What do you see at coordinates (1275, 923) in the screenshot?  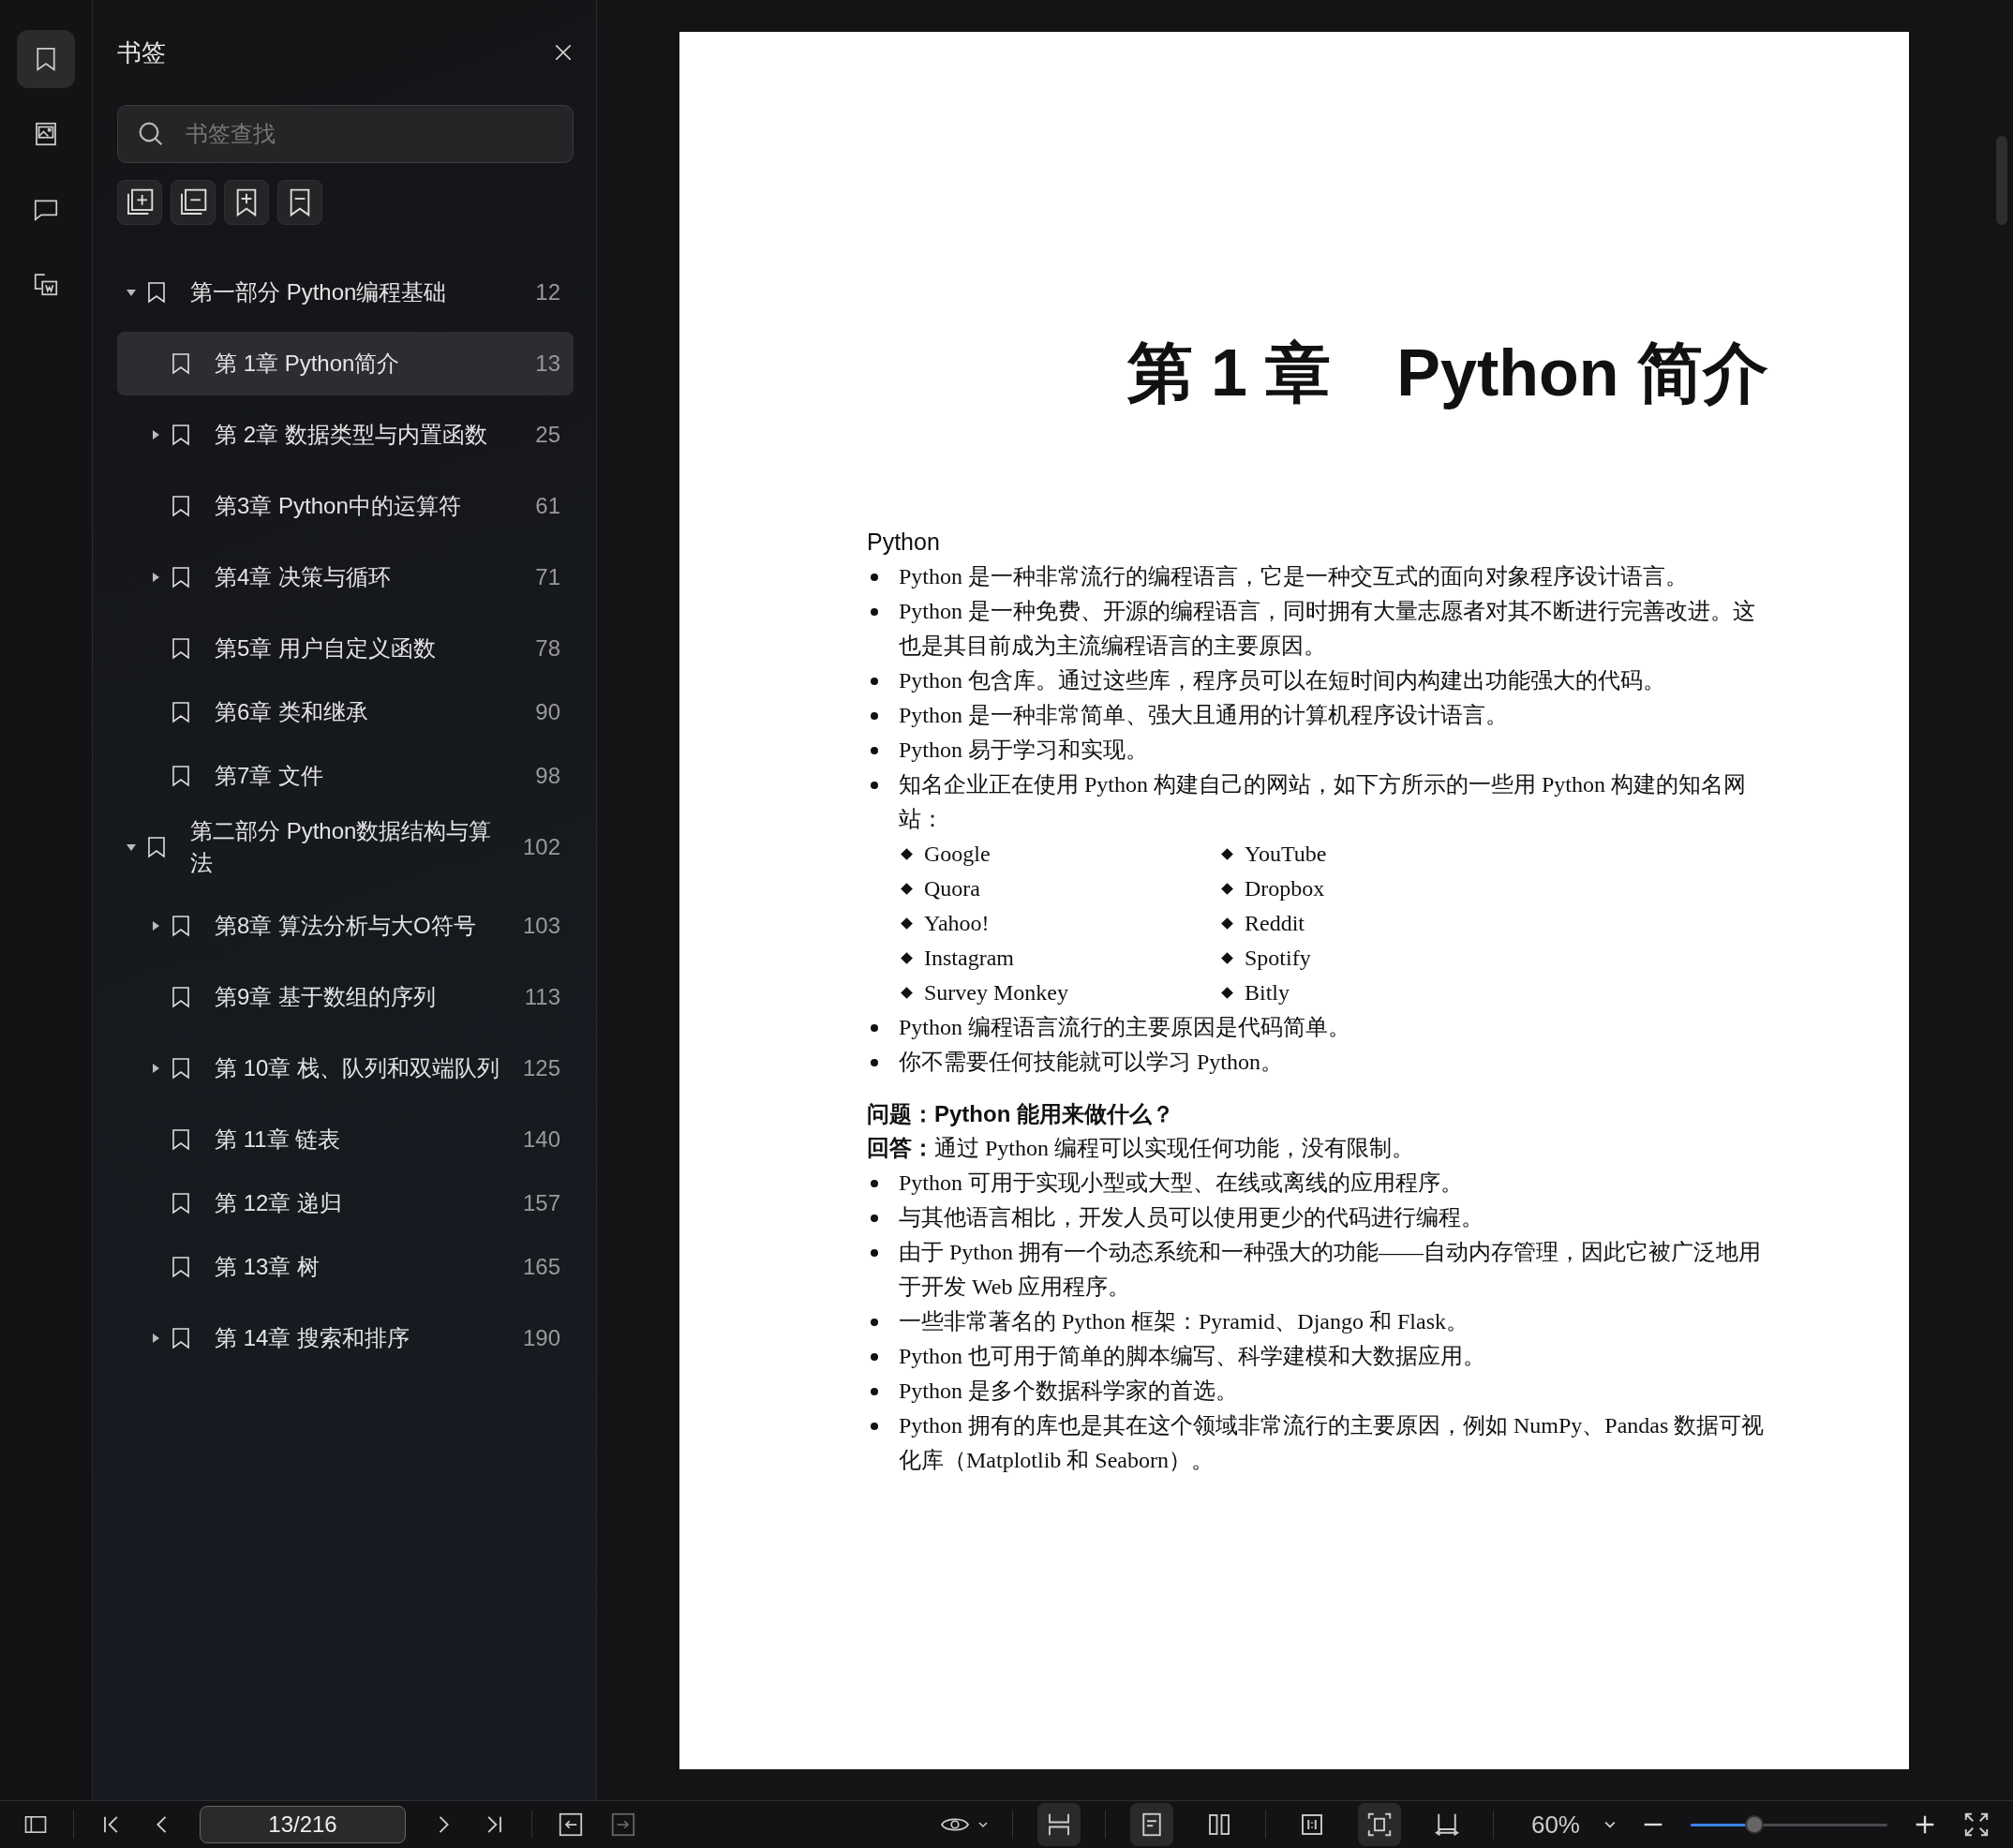 I see `list-item: Reddit` at bounding box center [1275, 923].